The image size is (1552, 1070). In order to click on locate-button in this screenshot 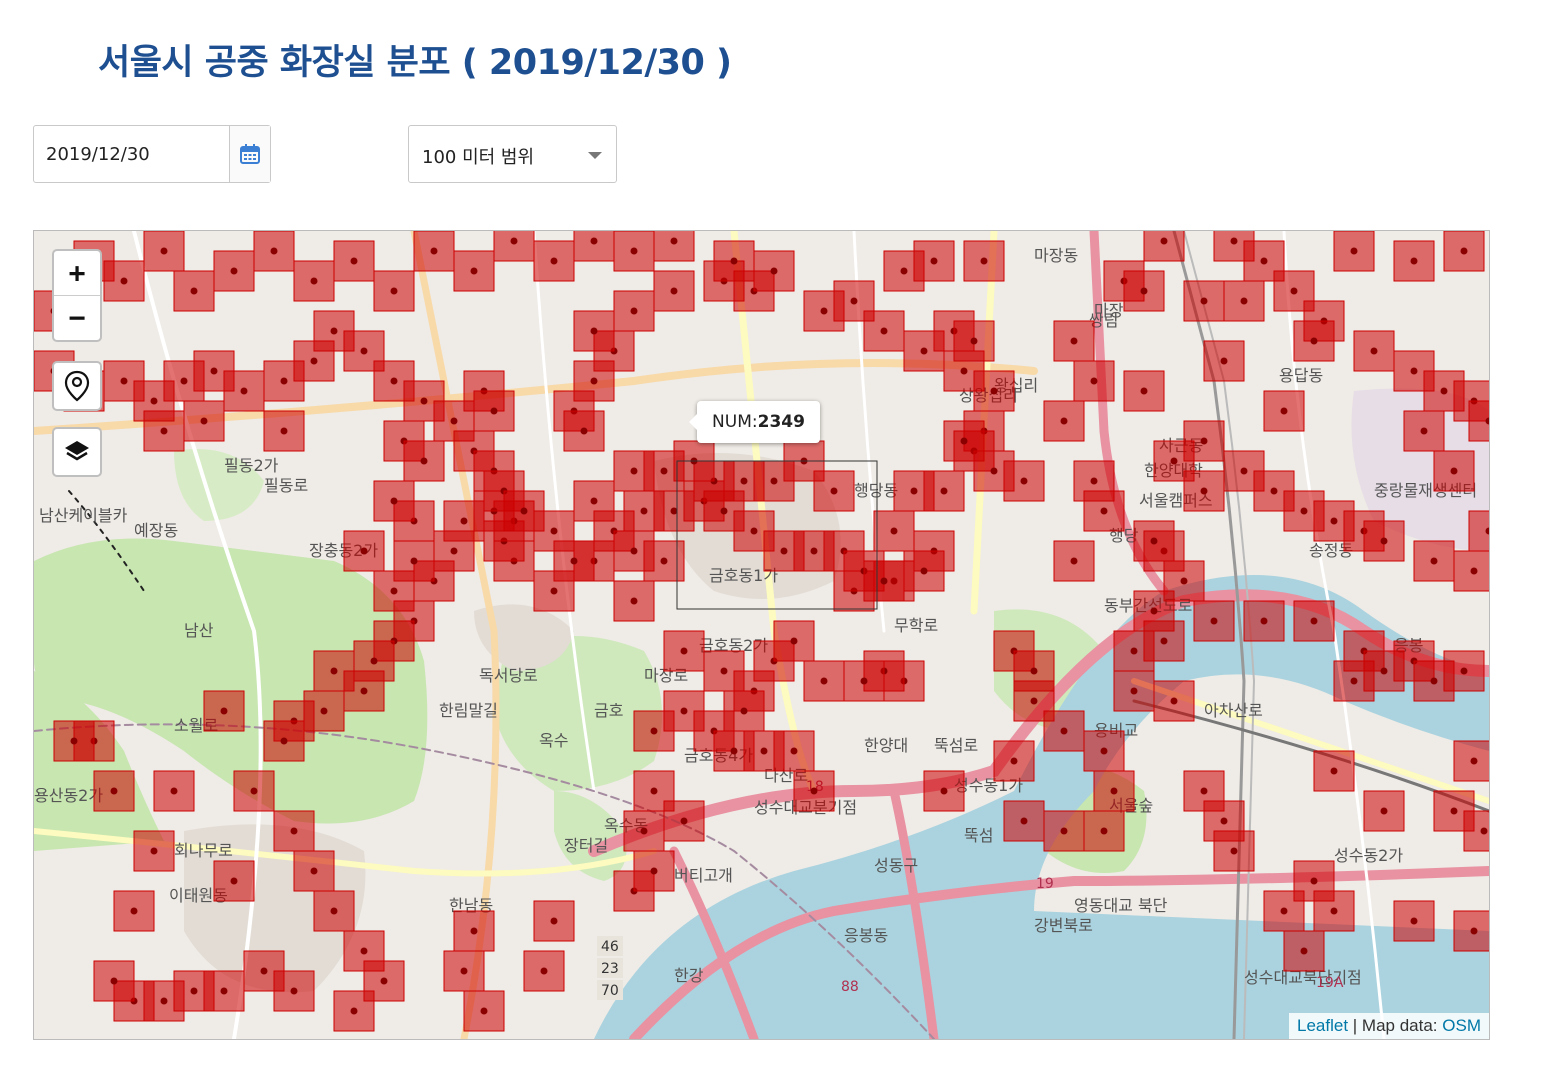, I will do `click(77, 386)`.